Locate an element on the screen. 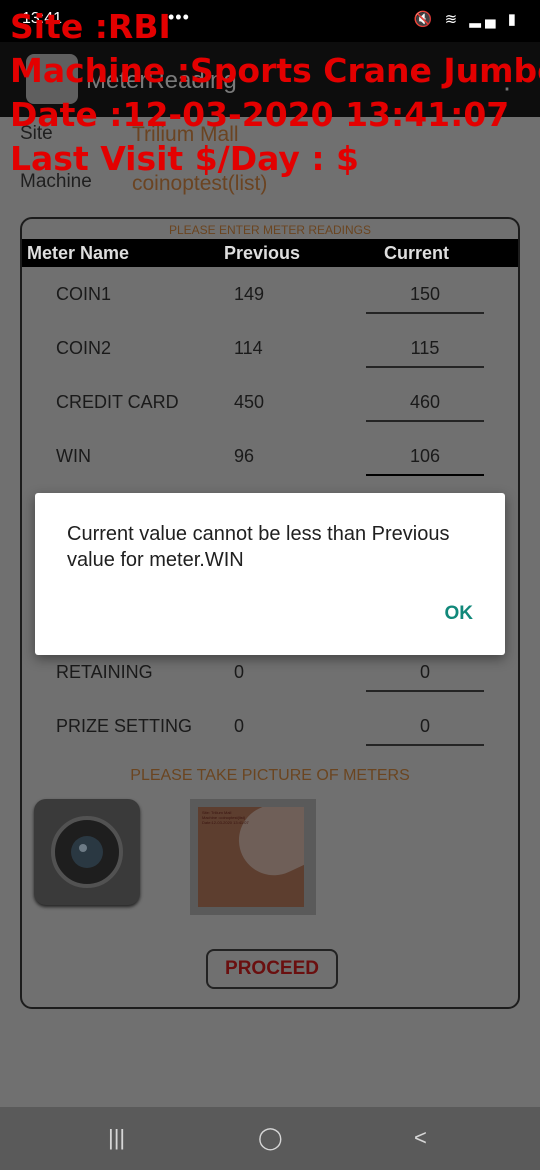 The image size is (540, 1170). meter-name: RETAINING is located at coordinates (104, 672).